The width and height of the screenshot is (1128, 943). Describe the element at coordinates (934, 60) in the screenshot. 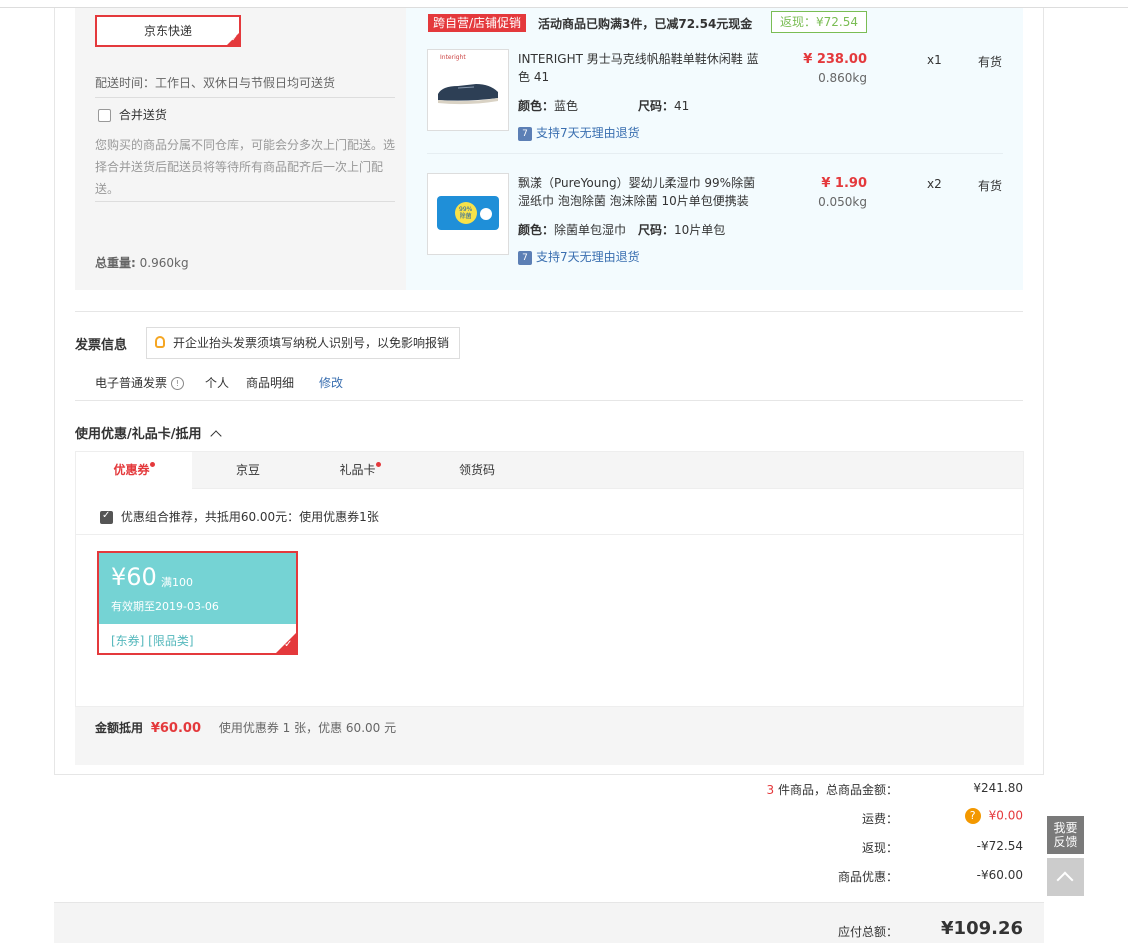

I see `product-qty: x1` at that location.